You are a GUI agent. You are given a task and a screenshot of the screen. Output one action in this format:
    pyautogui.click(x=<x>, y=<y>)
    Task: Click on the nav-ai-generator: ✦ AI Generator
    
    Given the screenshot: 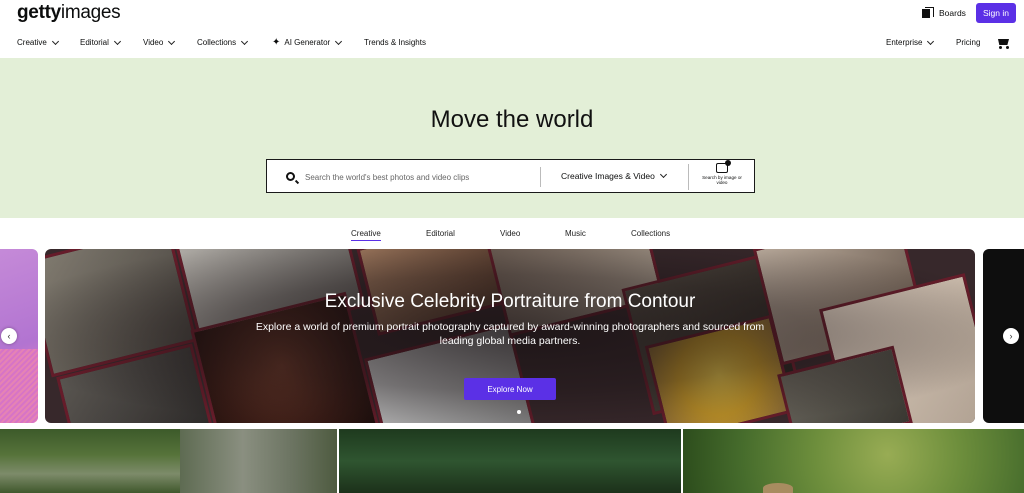 What is the action you would take?
    pyautogui.click(x=307, y=42)
    